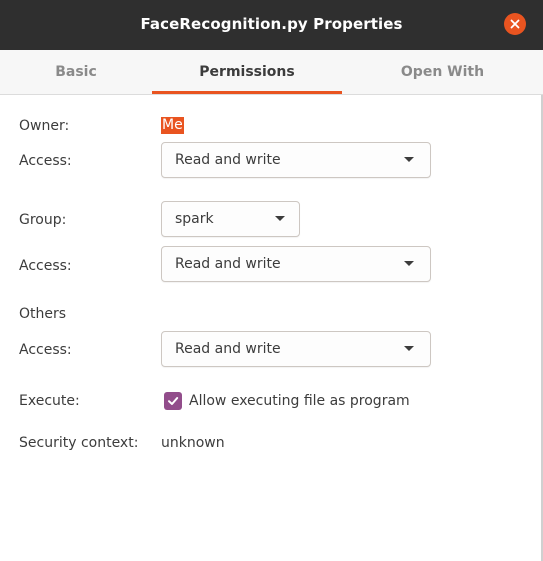 The height and width of the screenshot is (561, 543). What do you see at coordinates (45, 266) in the screenshot?
I see `group-access-label: Access:` at bounding box center [45, 266].